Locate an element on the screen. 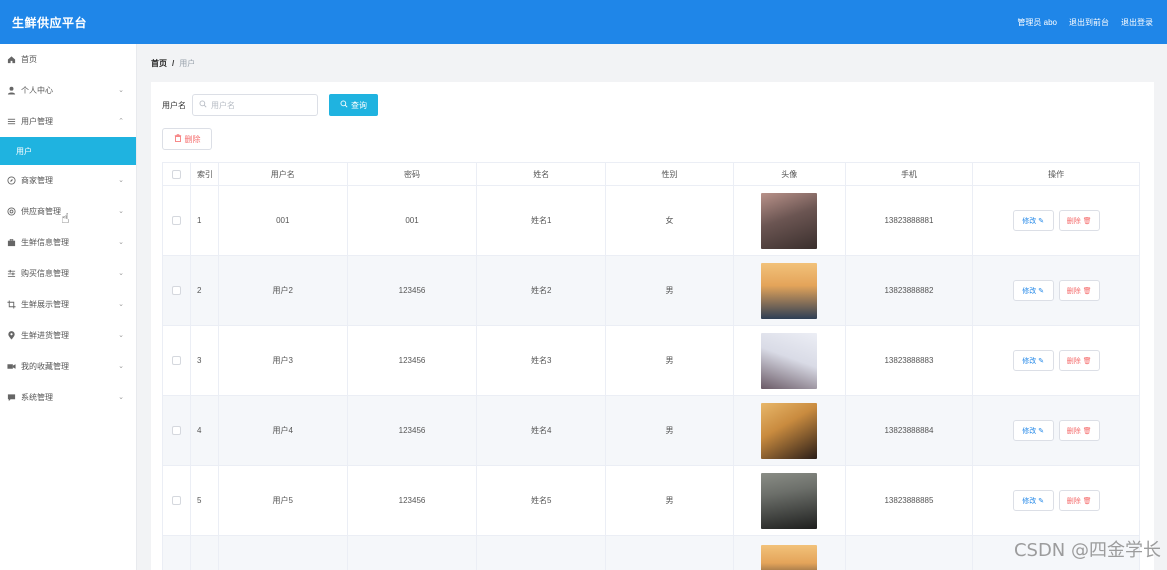 The image size is (1167, 570). sidebar-item-label: 用户管理 is located at coordinates (37, 121).